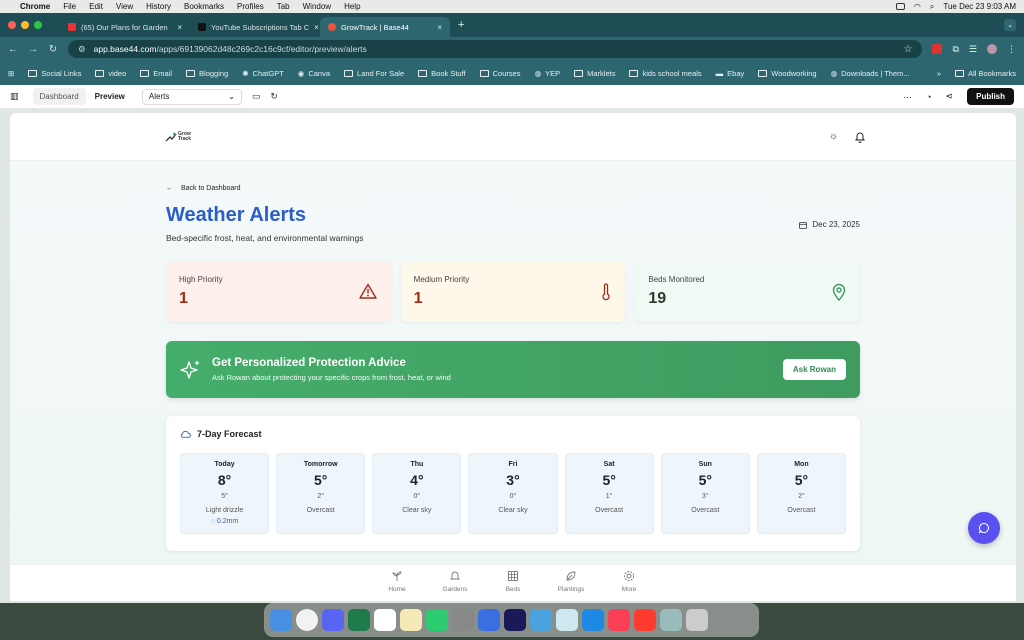  I want to click on beds-monitored-card: Beds Monitored 19, so click(748, 291).